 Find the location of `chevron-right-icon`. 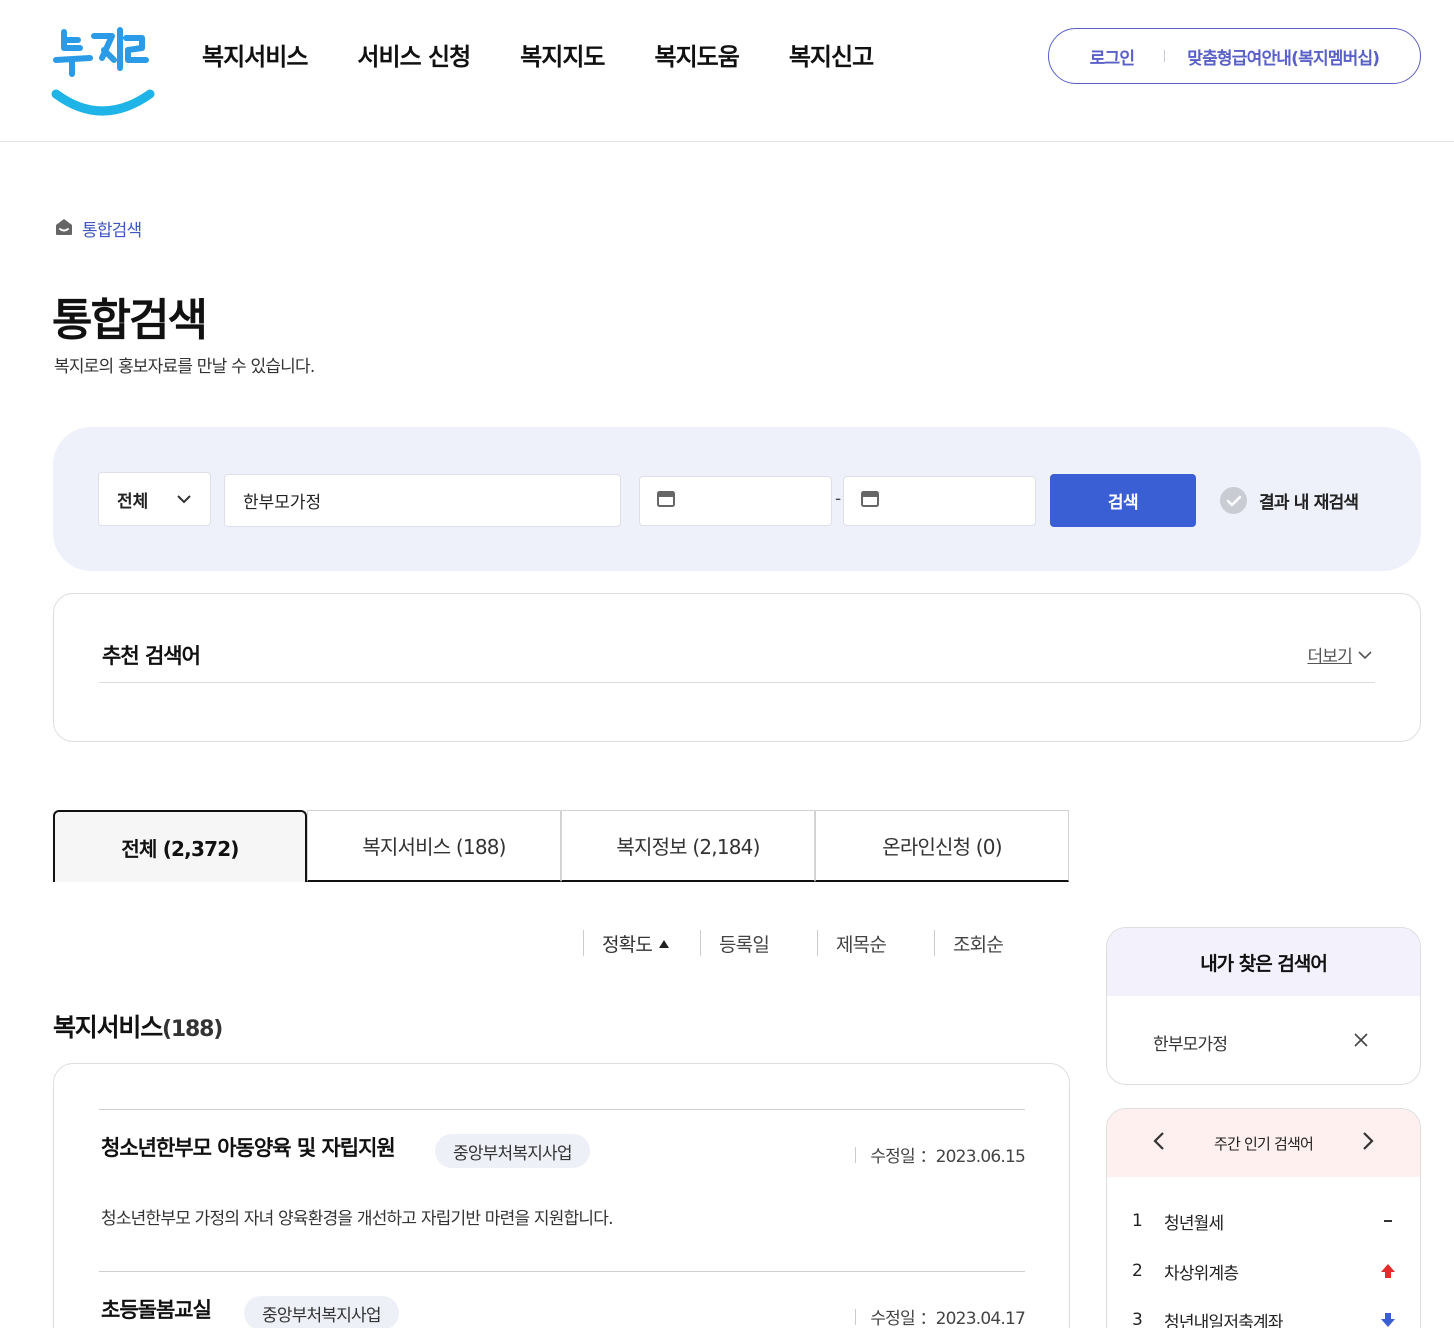

chevron-right-icon is located at coordinates (1368, 1143).